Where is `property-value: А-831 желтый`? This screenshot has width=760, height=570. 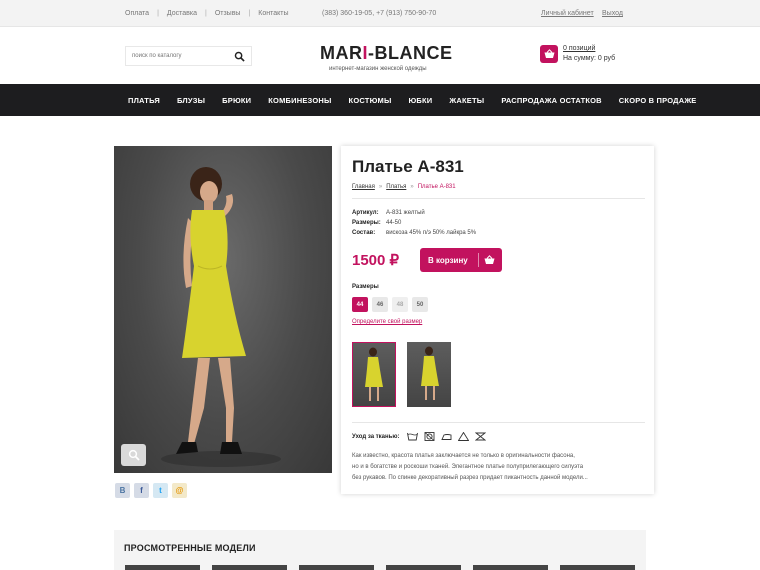
property-value: А-831 желтый is located at coordinates (405, 213).